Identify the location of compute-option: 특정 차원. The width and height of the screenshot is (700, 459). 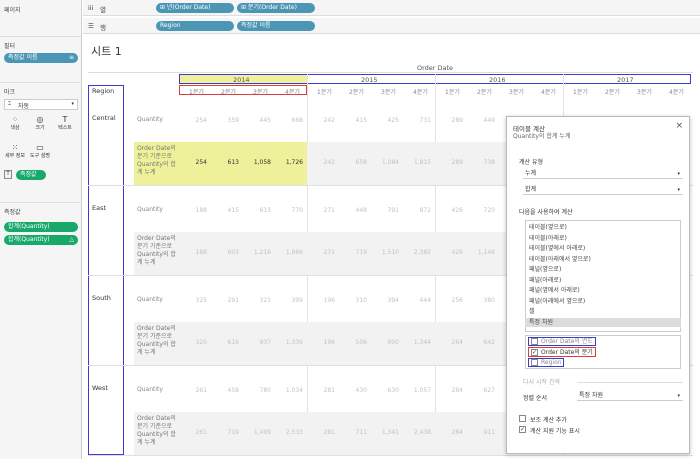
(603, 322).